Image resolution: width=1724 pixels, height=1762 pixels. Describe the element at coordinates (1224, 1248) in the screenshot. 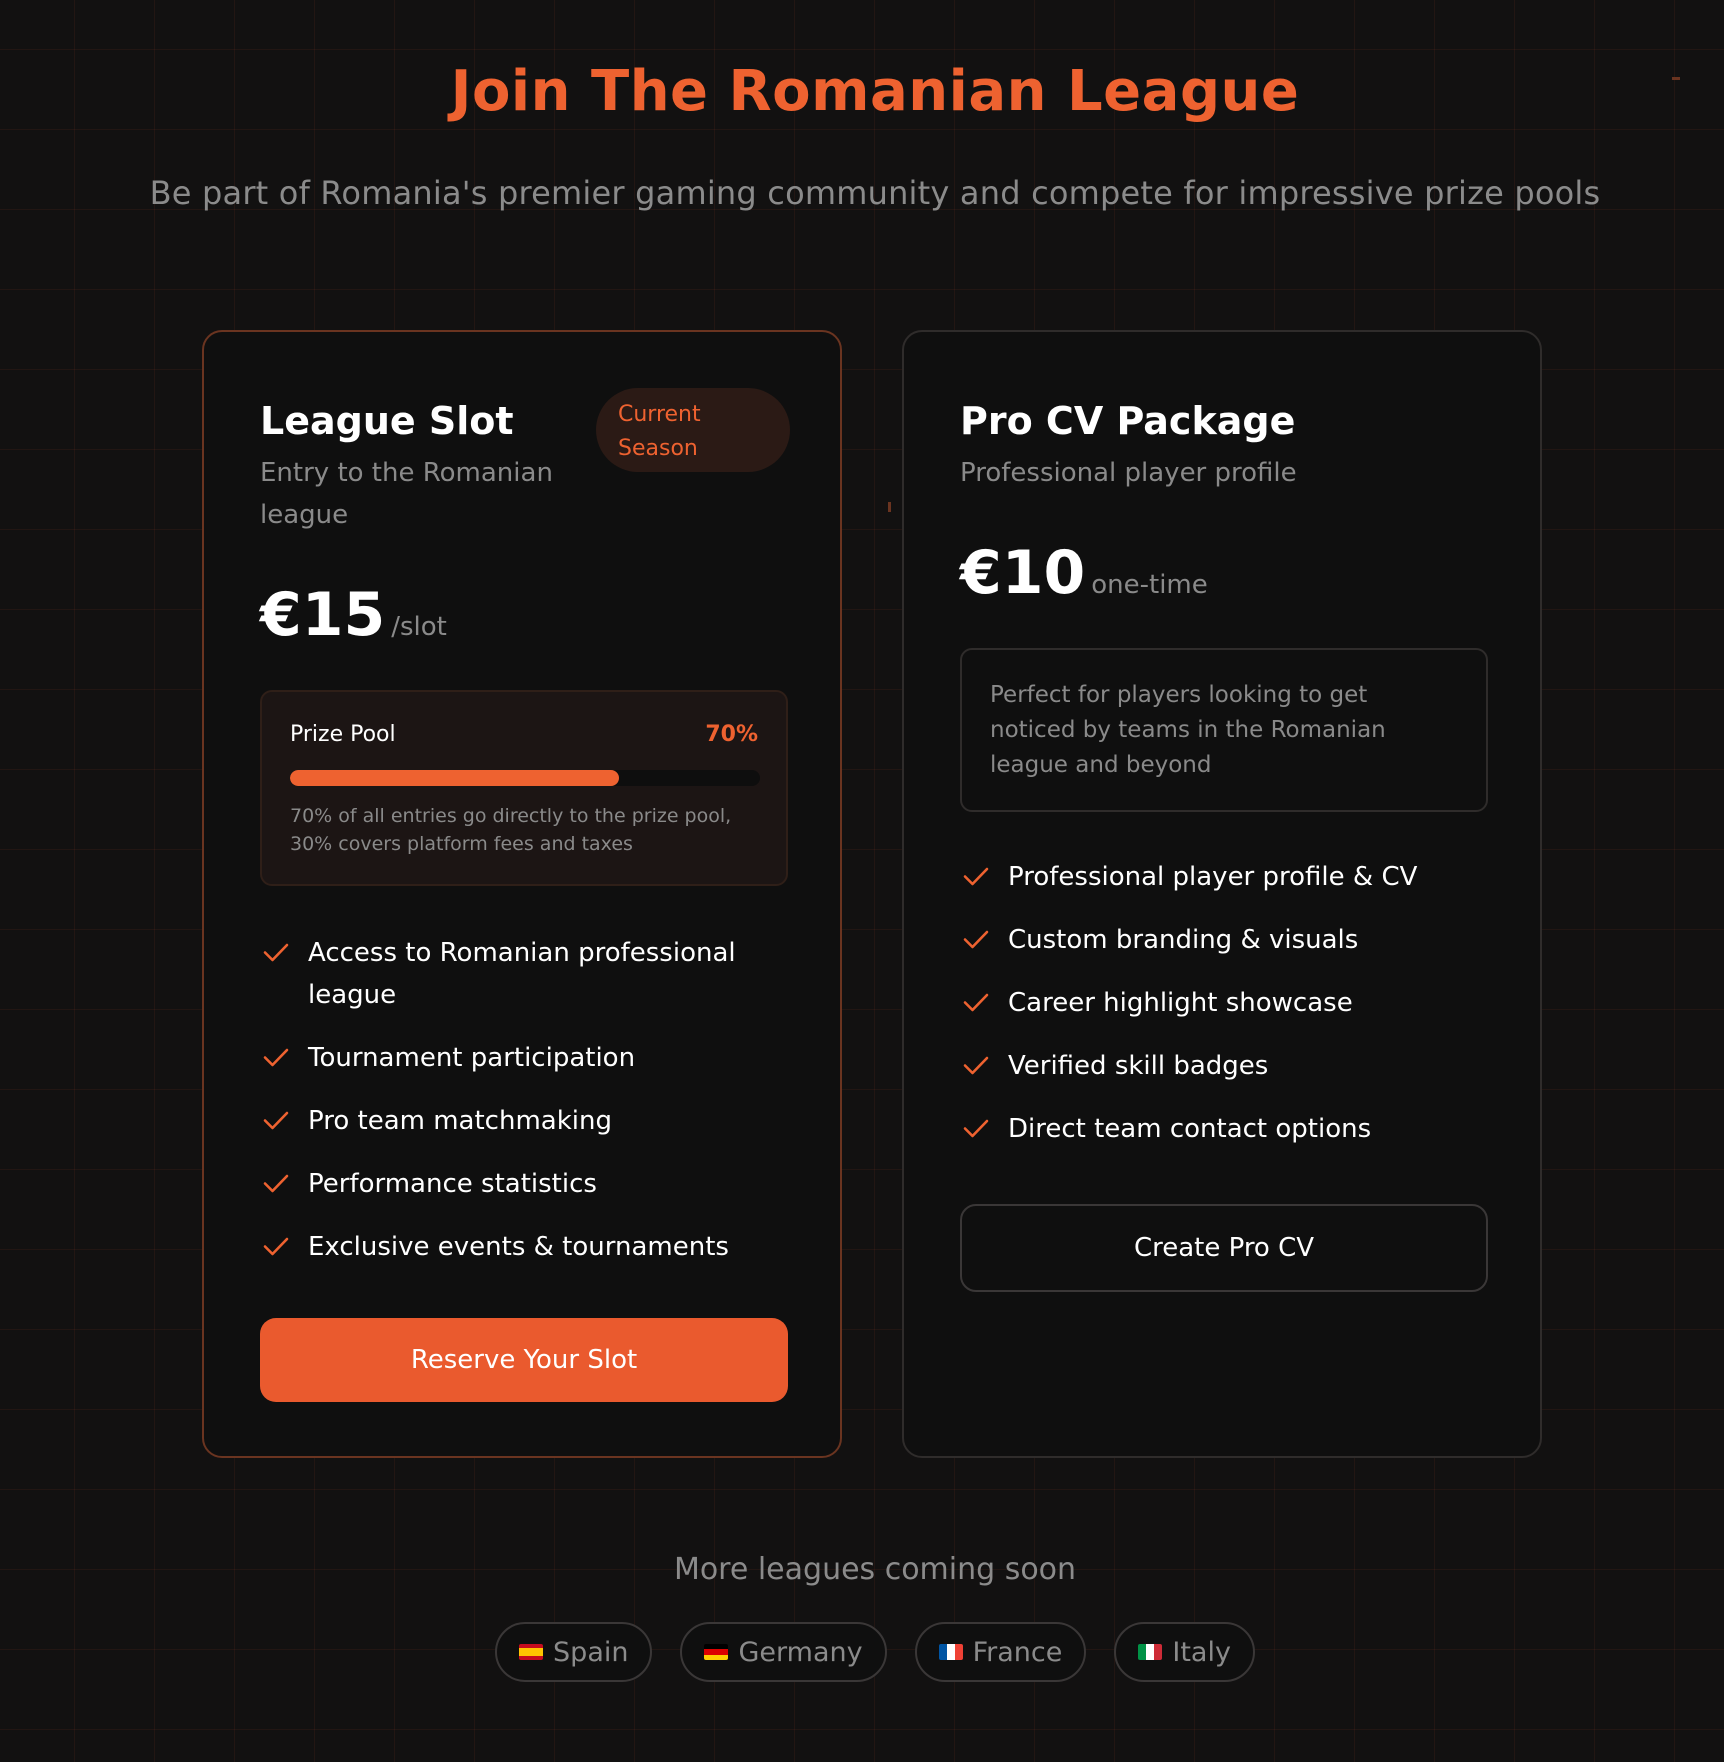

I see `create-pro-cv-button: Create Pro CV` at that location.